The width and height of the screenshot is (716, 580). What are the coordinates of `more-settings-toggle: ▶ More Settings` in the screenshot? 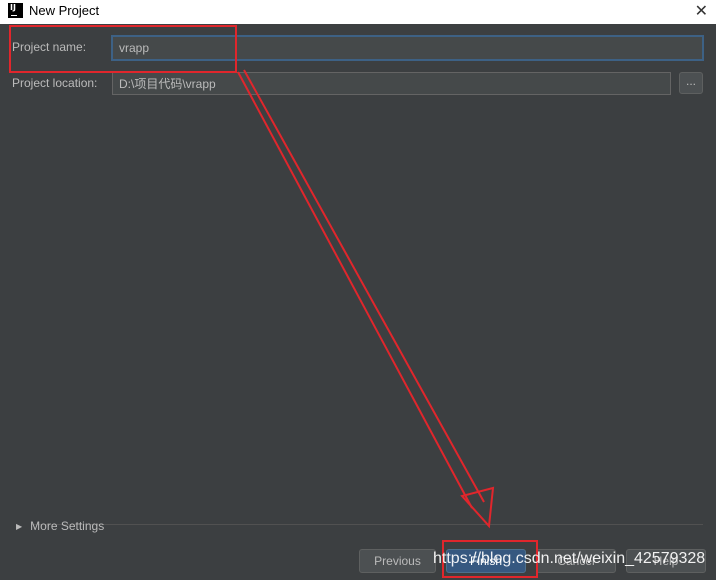 It's located at (60, 526).